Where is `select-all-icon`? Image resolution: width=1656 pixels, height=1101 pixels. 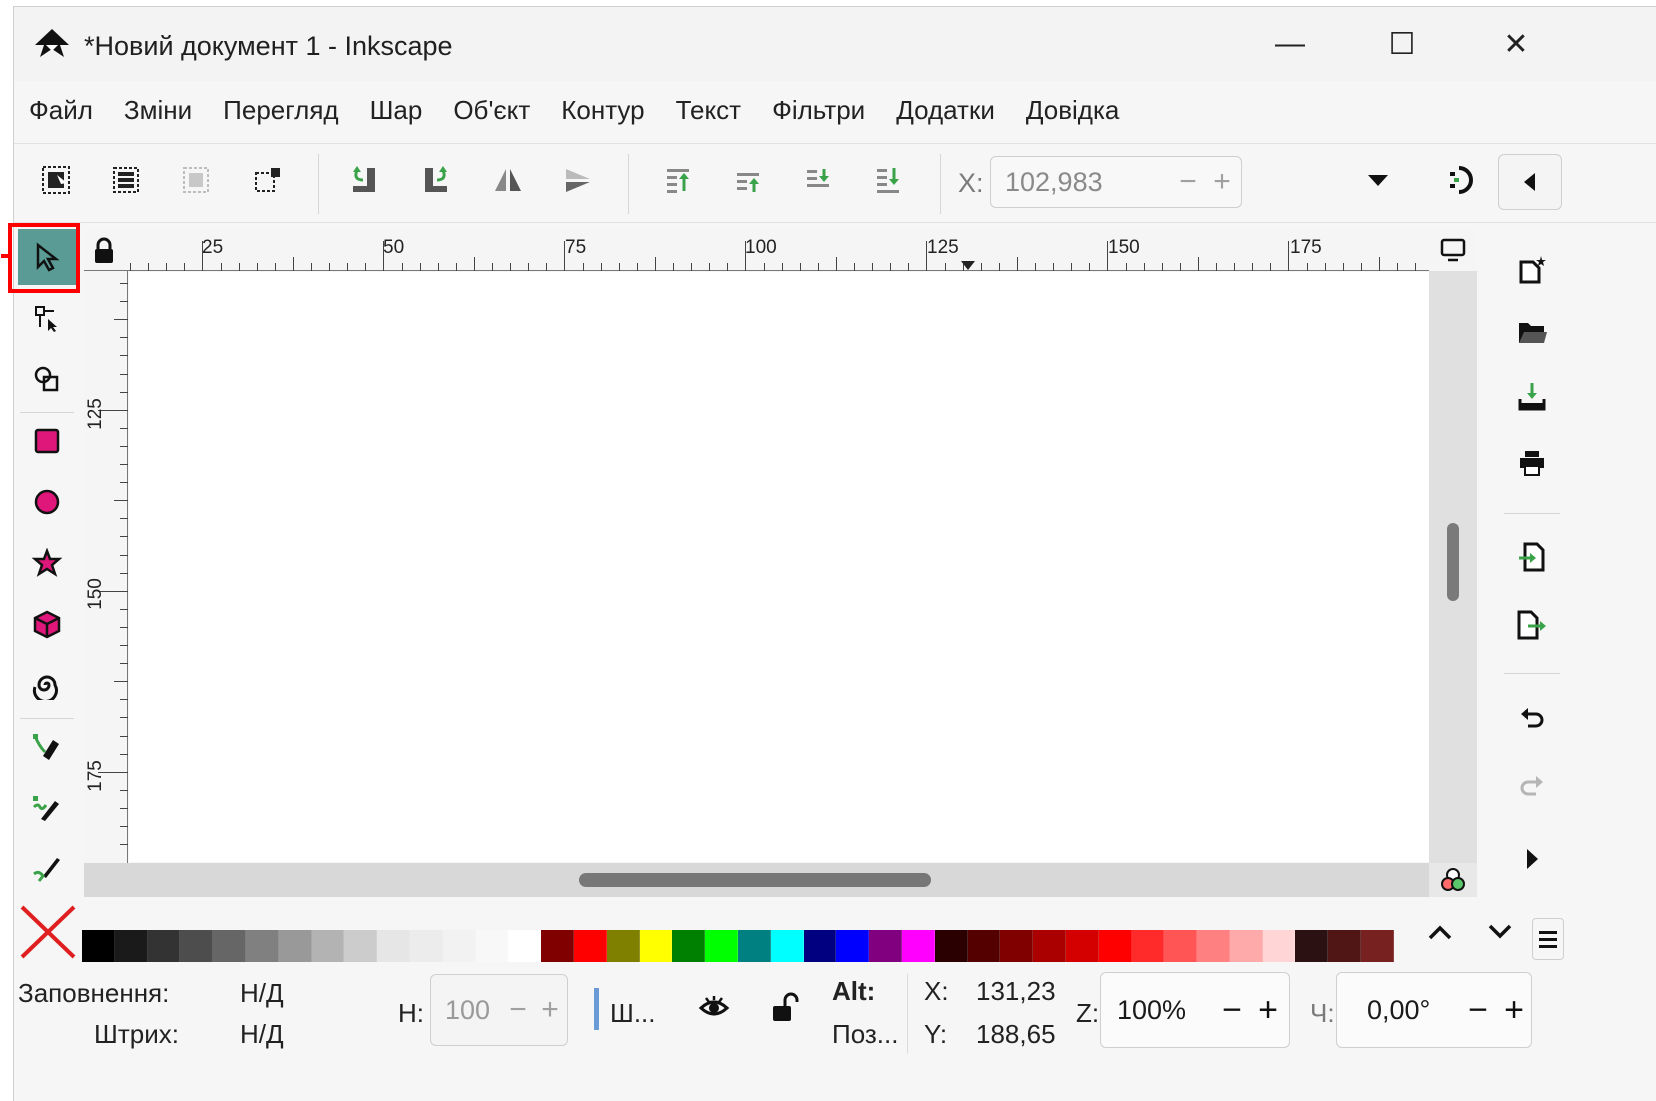
select-all-icon is located at coordinates (56, 180).